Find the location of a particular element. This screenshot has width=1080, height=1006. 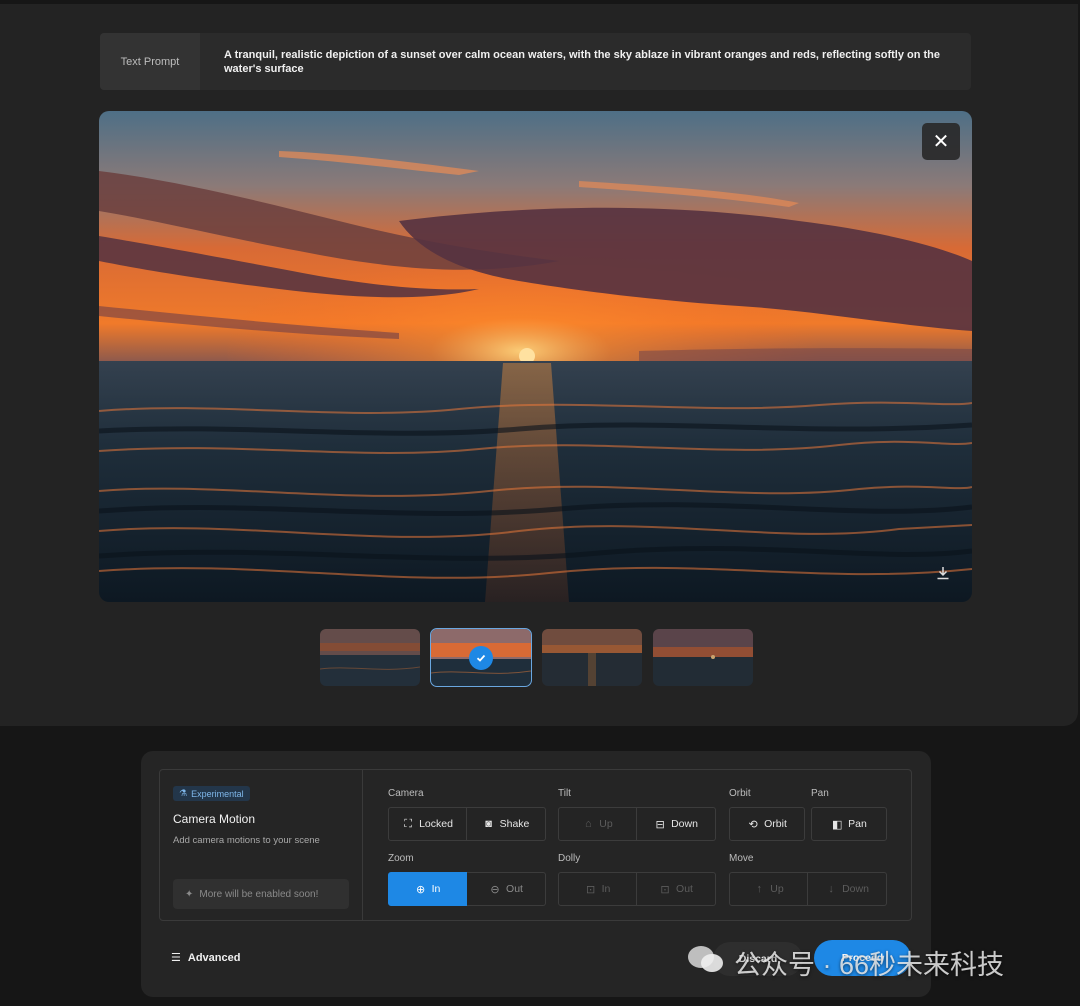

orbit-icon: ⟲ is located at coordinates (753, 824).